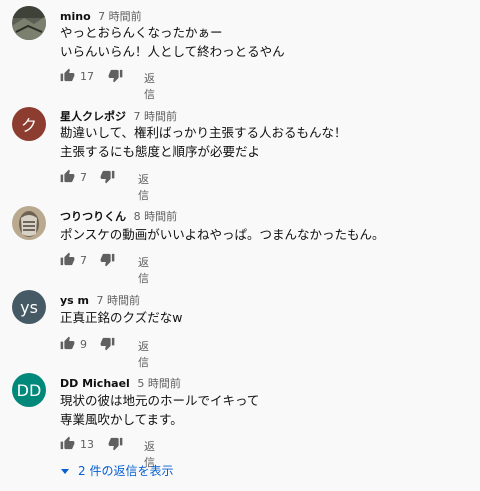 The width and height of the screenshot is (480, 491). Describe the element at coordinates (83, 344) in the screenshot. I see `like-count: 9` at that location.